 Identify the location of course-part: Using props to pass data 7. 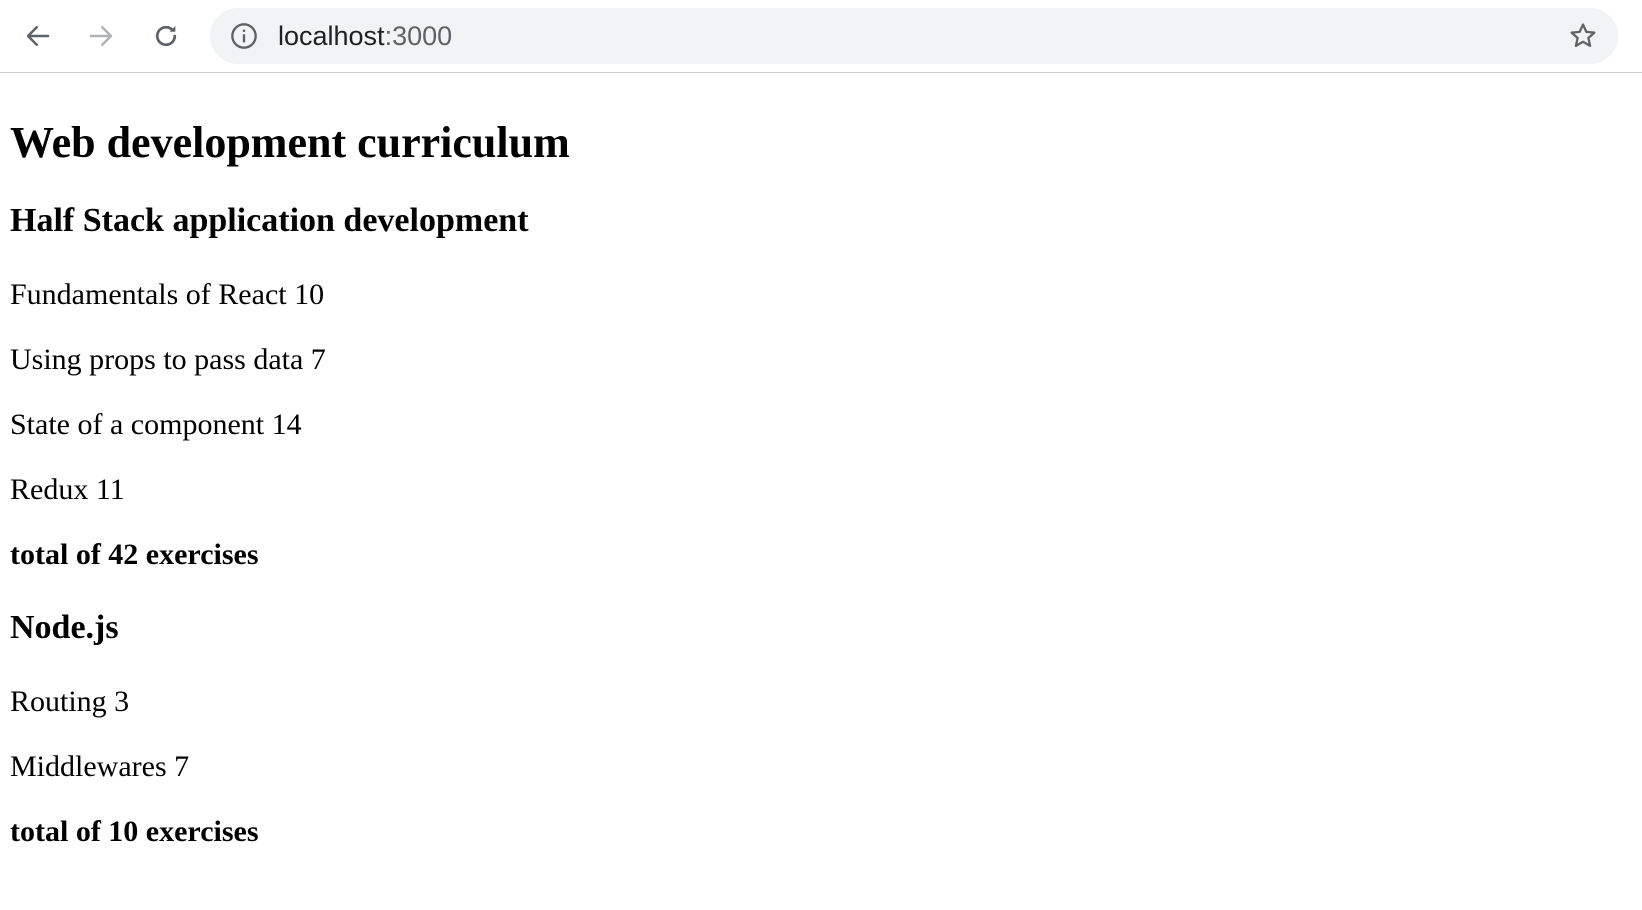
(168, 359).